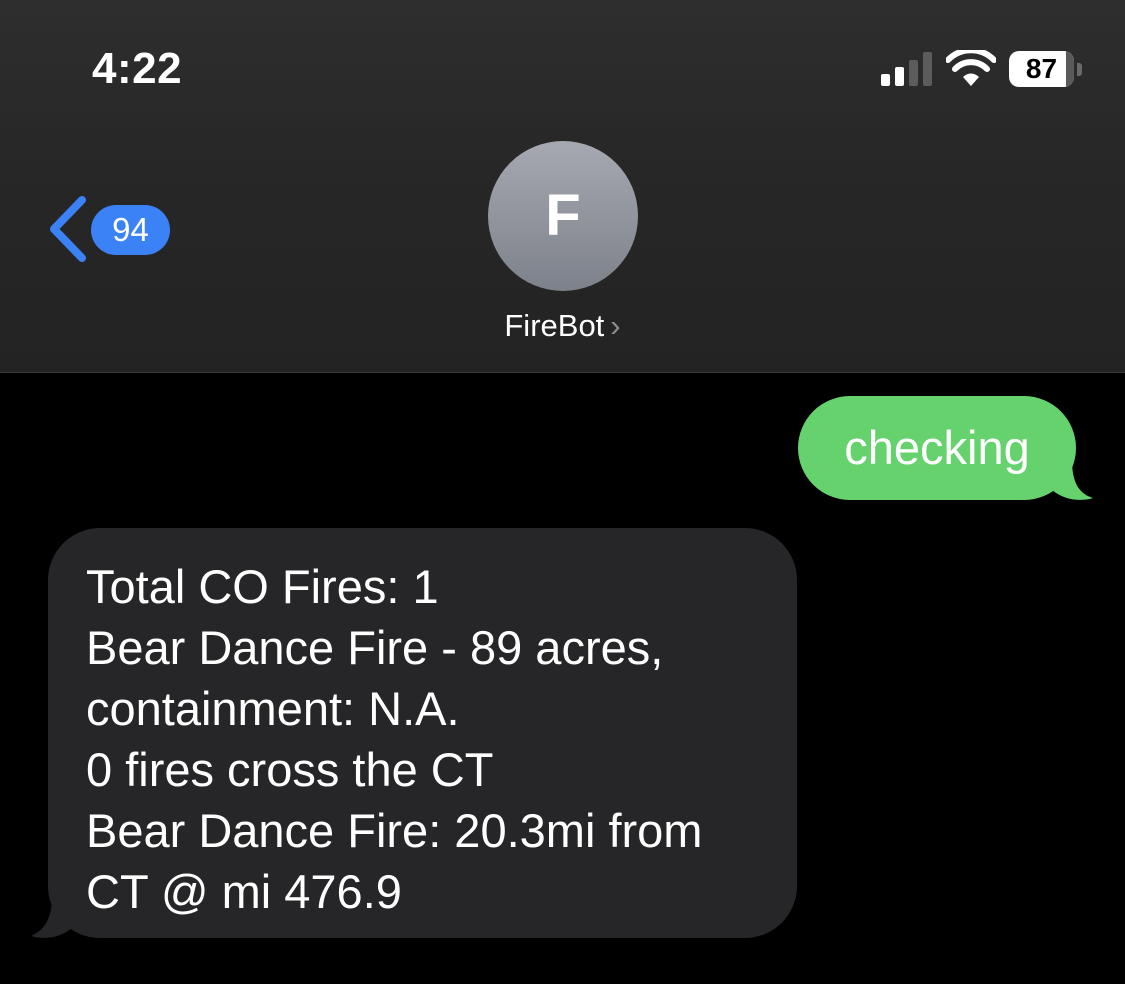  What do you see at coordinates (615, 325) in the screenshot?
I see `chevron-right-icon: ›` at bounding box center [615, 325].